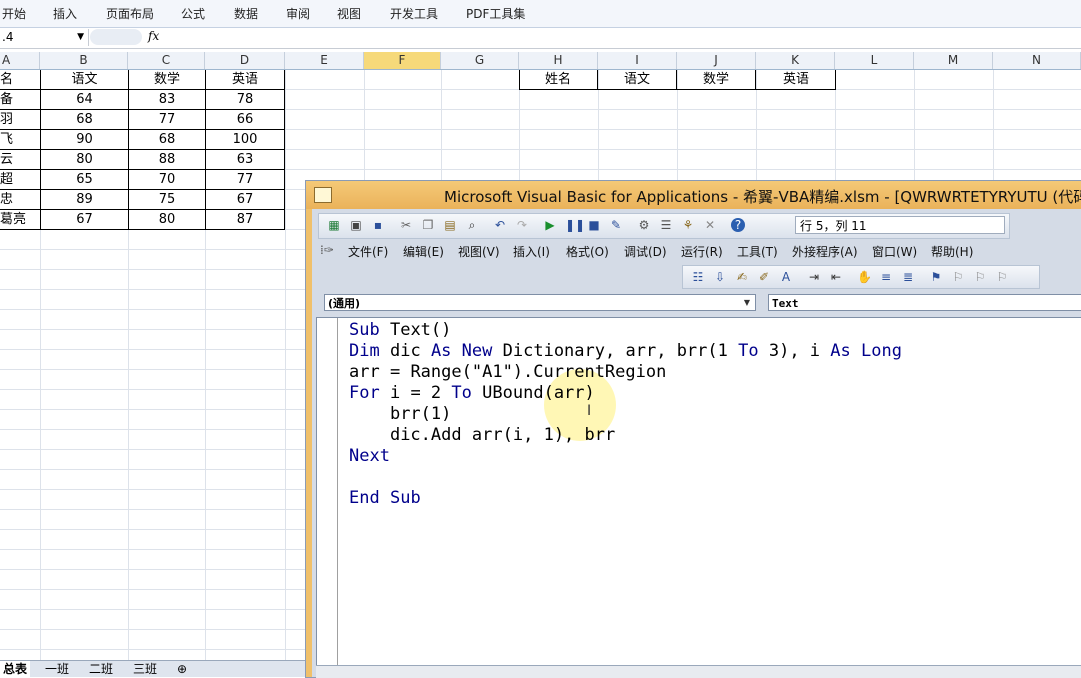 The image size is (1081, 678). I want to click on right-header-math: 数学, so click(716, 80).